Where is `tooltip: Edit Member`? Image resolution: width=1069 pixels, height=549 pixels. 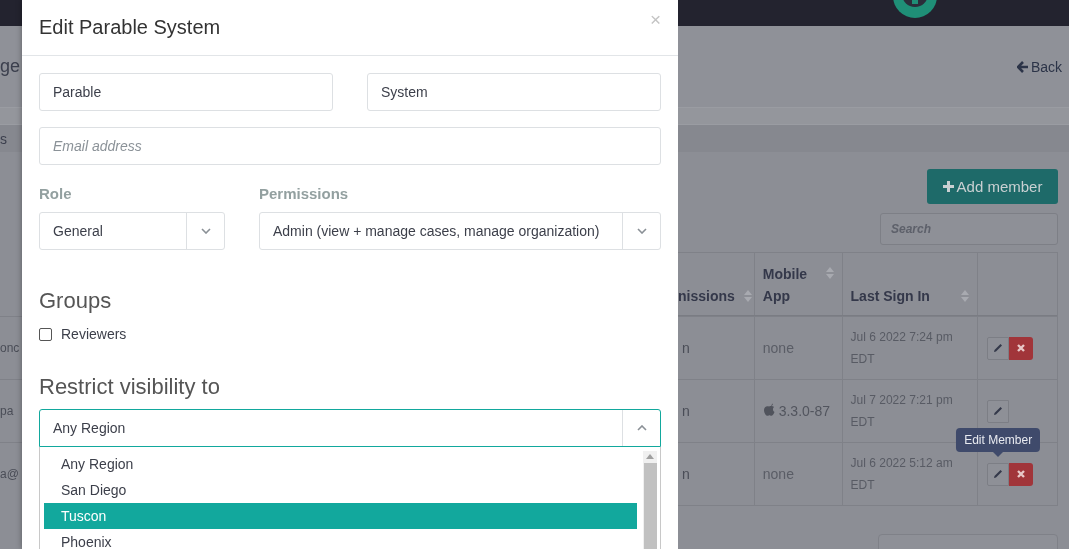 tooltip: Edit Member is located at coordinates (998, 439).